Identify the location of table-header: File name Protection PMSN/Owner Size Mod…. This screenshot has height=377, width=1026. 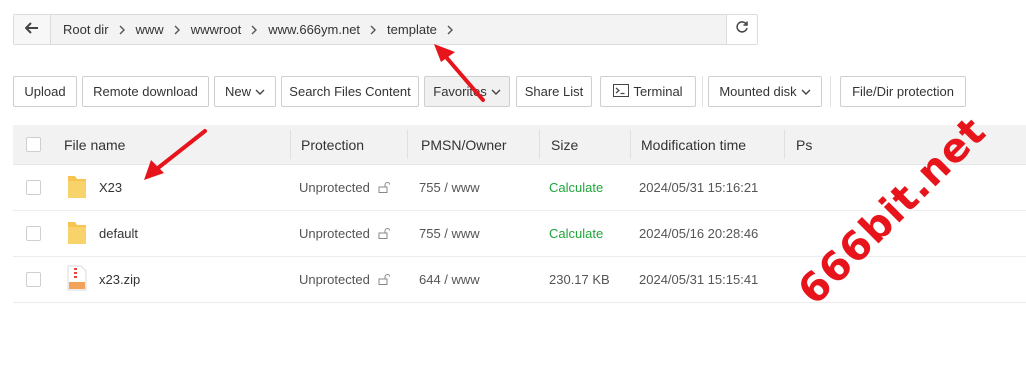
(519, 145).